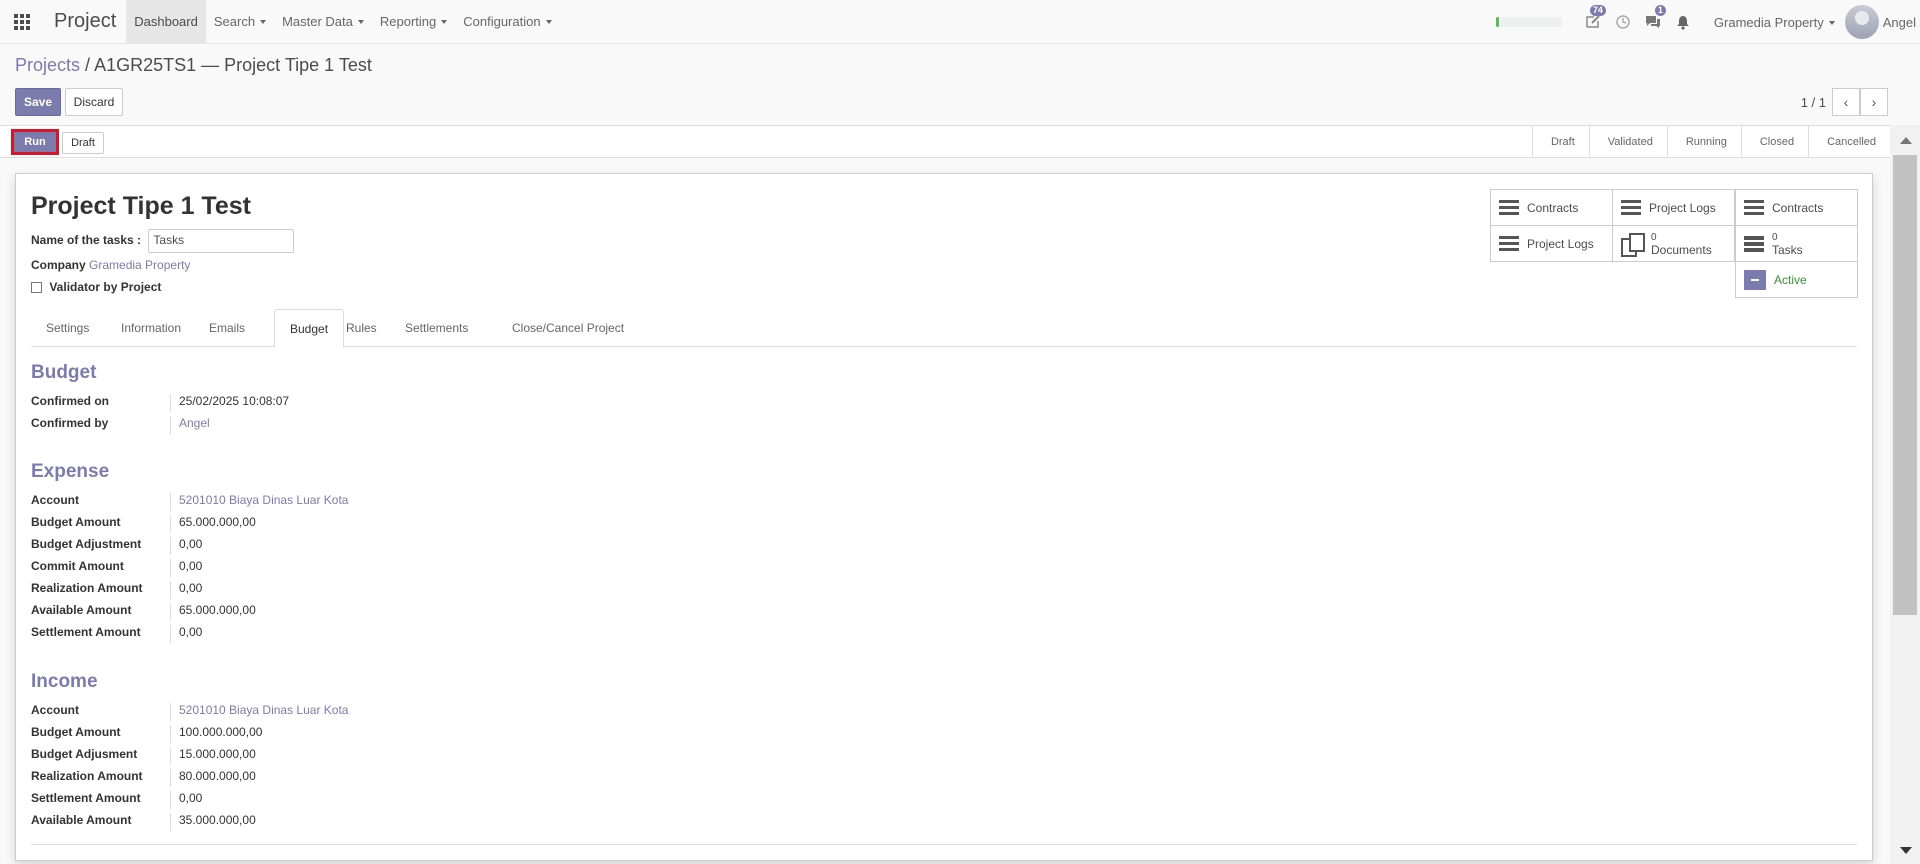 Image resolution: width=1920 pixels, height=864 pixels. I want to click on scroll-down-arrow-icon, so click(1906, 850).